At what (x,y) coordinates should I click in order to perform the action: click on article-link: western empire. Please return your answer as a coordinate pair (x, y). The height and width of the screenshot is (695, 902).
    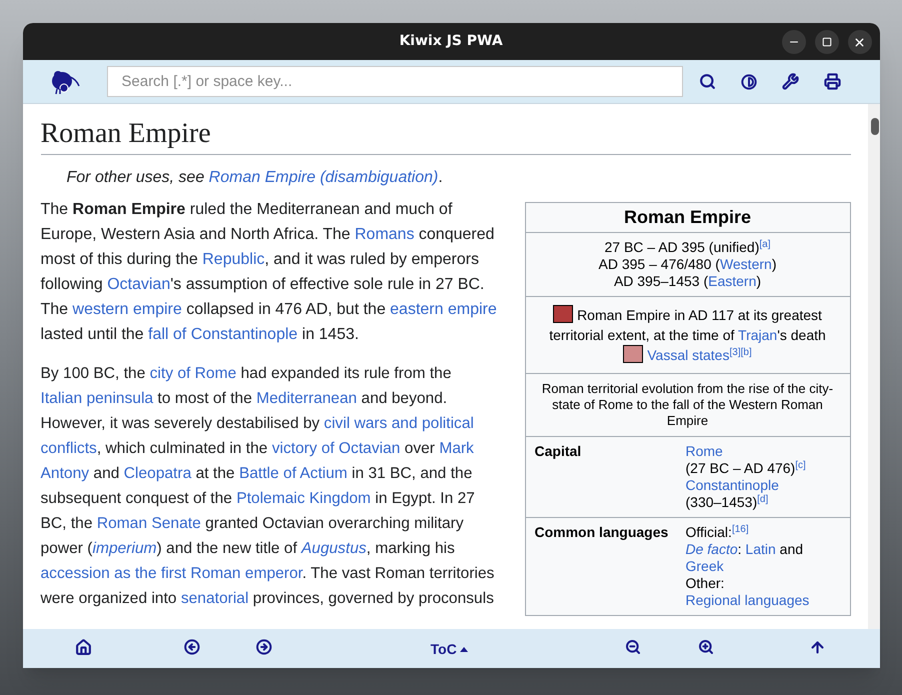
    Looking at the image, I should click on (127, 309).